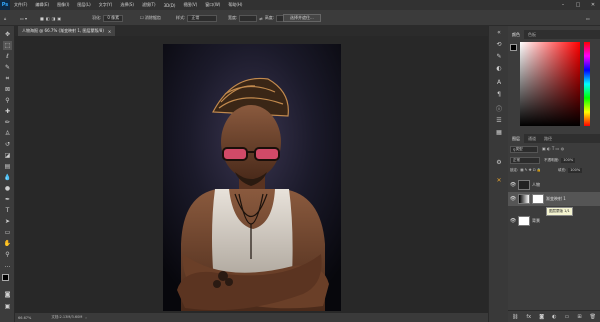  I want to click on tab-swatches: 色板, so click(532, 34).